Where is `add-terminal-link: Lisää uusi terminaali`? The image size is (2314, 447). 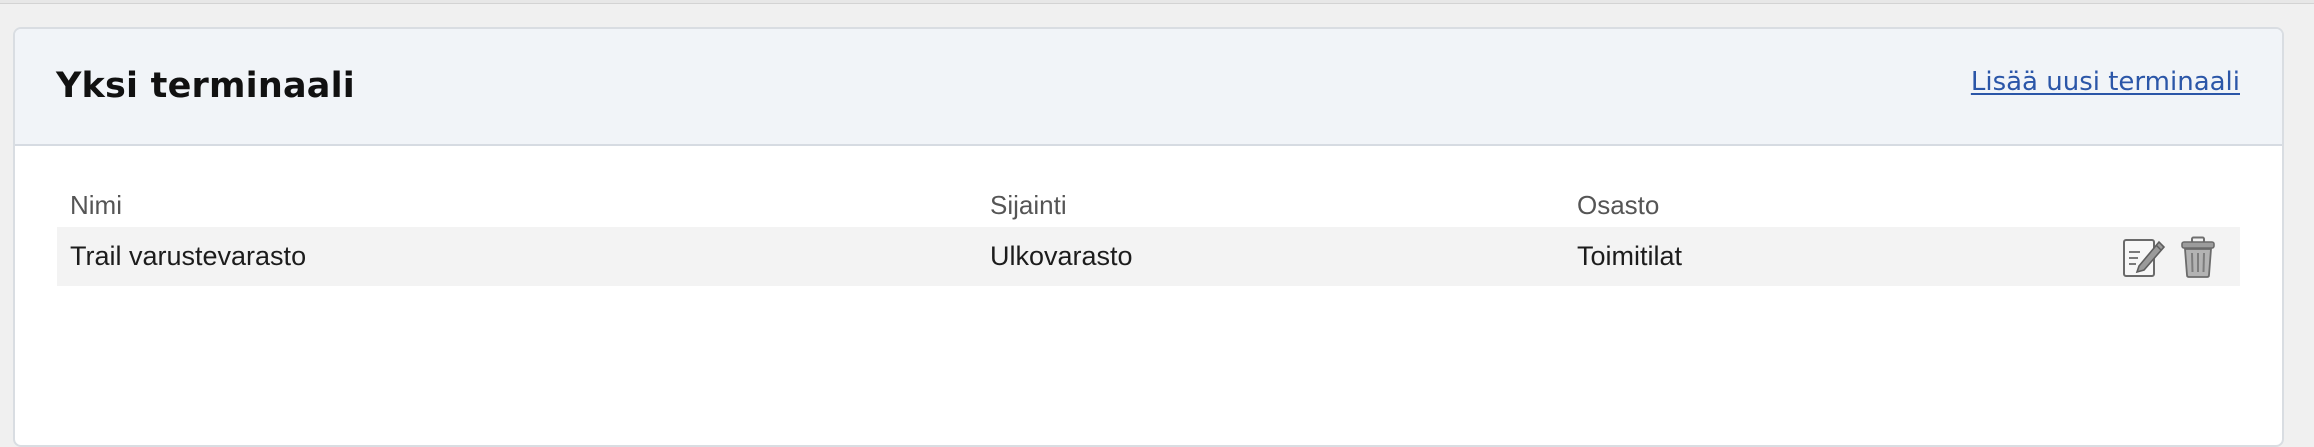 add-terminal-link: Lisää uusi terminaali is located at coordinates (2105, 82).